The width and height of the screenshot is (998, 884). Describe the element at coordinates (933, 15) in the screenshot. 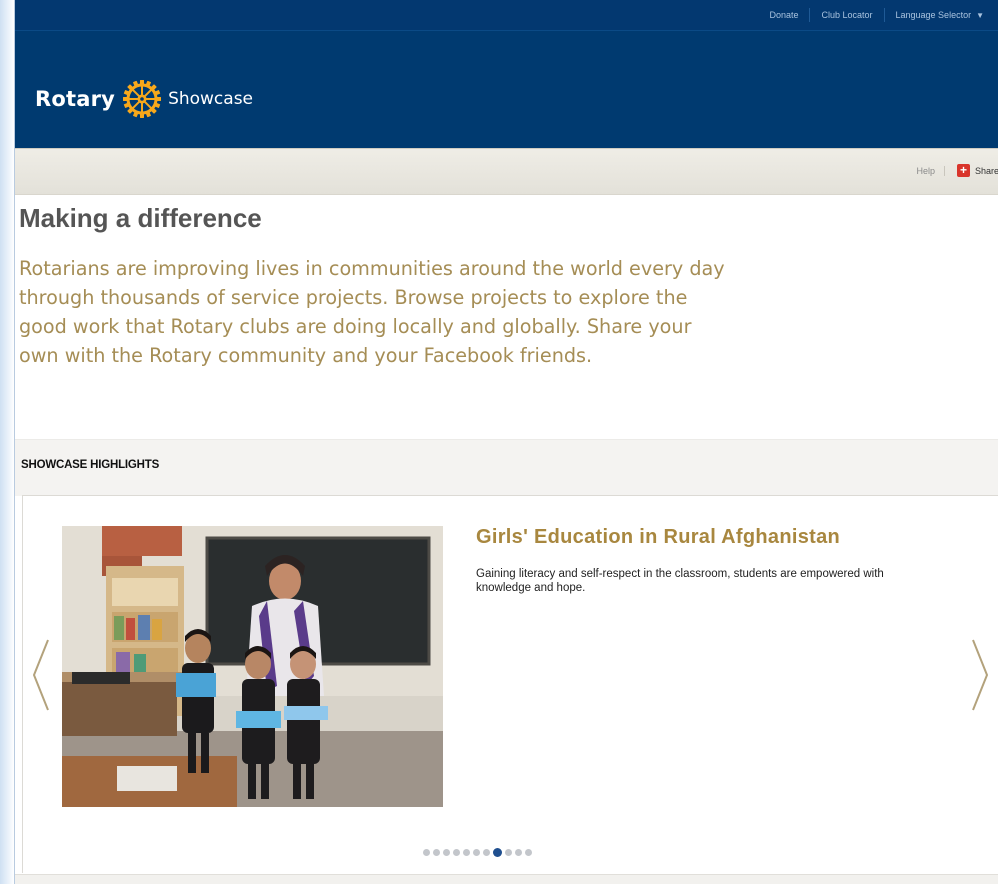

I see `language-selector-label: Language Selector` at that location.